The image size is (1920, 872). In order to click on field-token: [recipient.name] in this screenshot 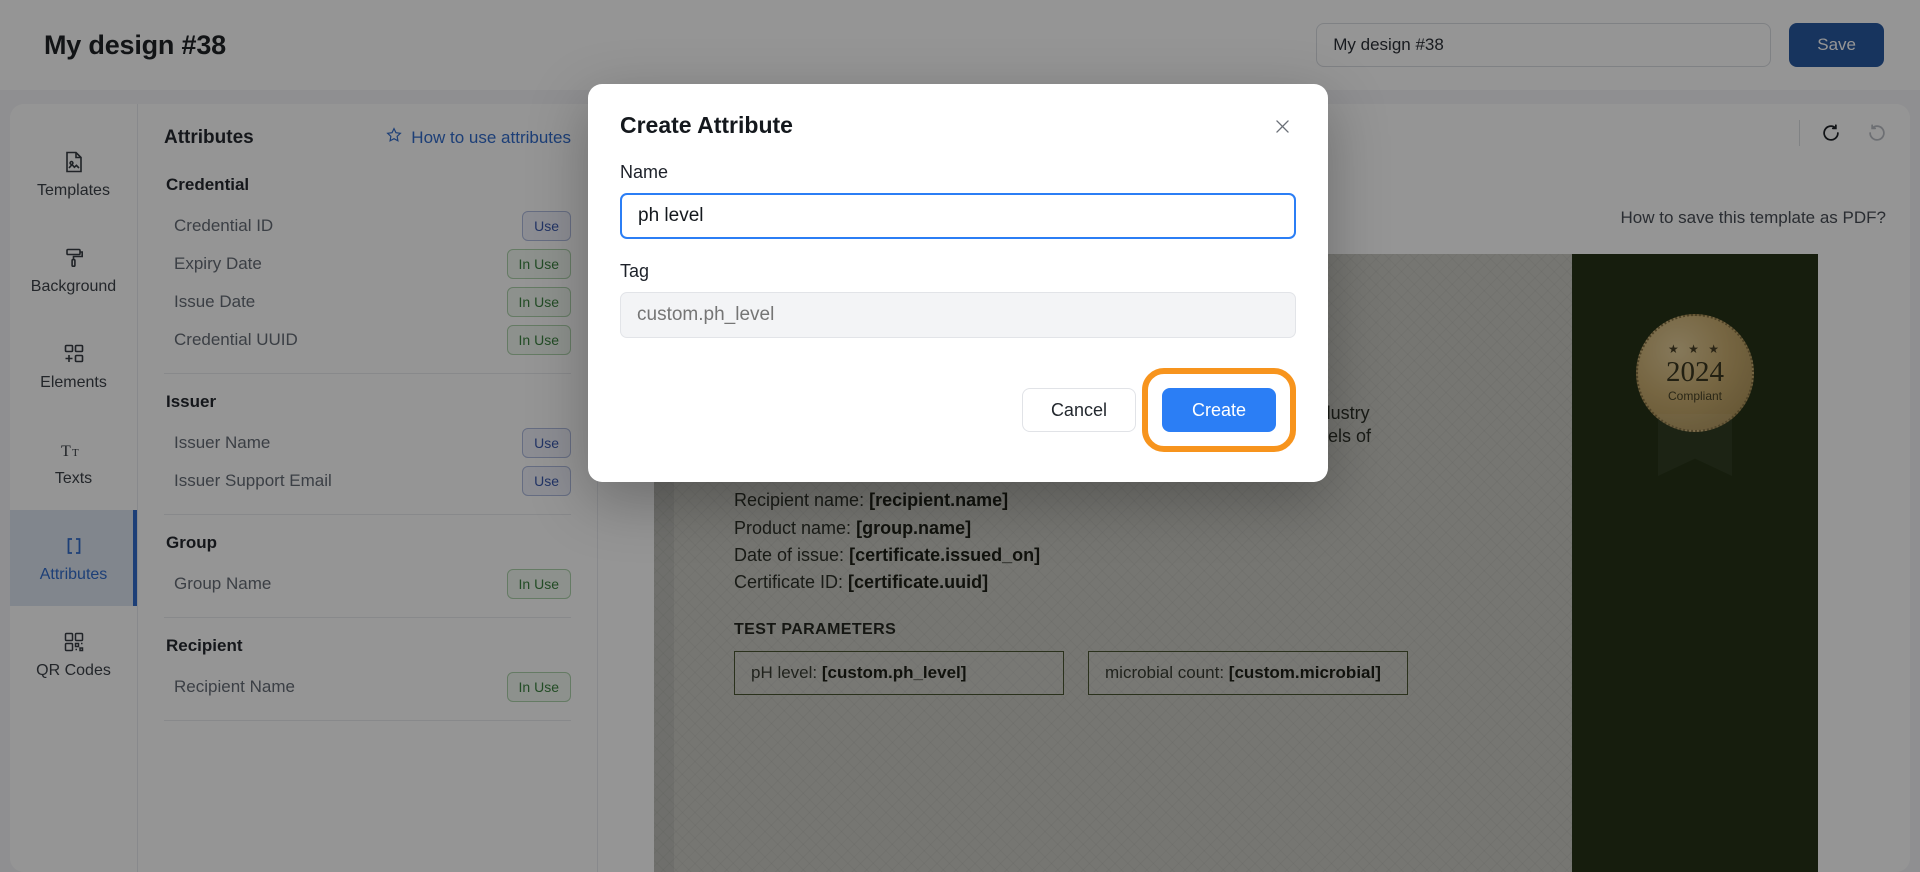, I will do `click(939, 500)`.